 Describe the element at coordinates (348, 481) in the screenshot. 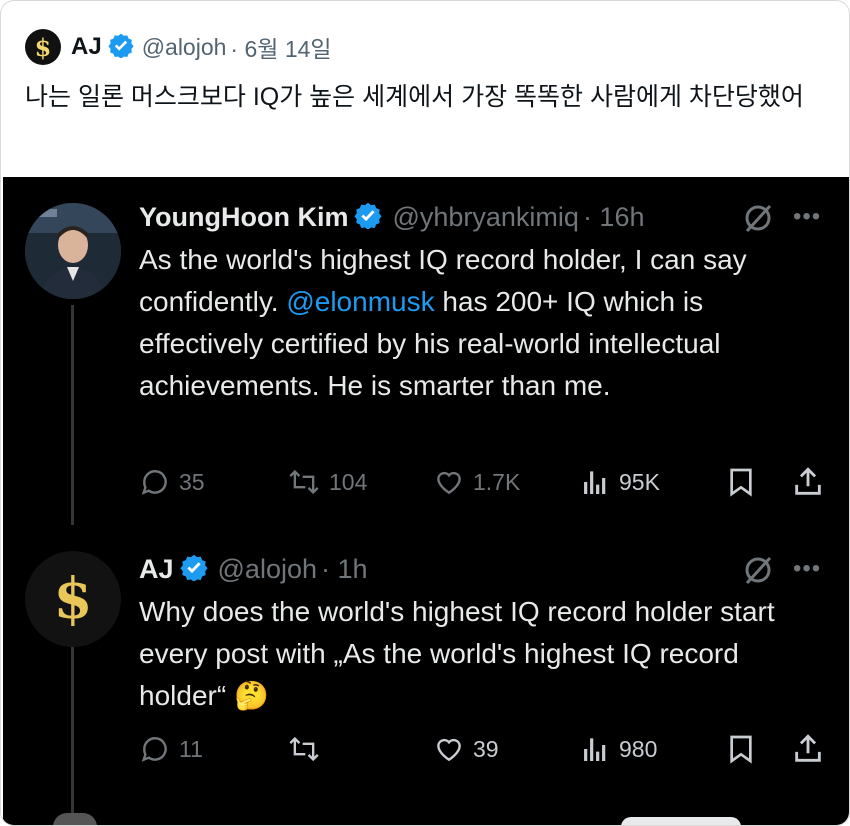

I see `retweet-count: 104` at that location.